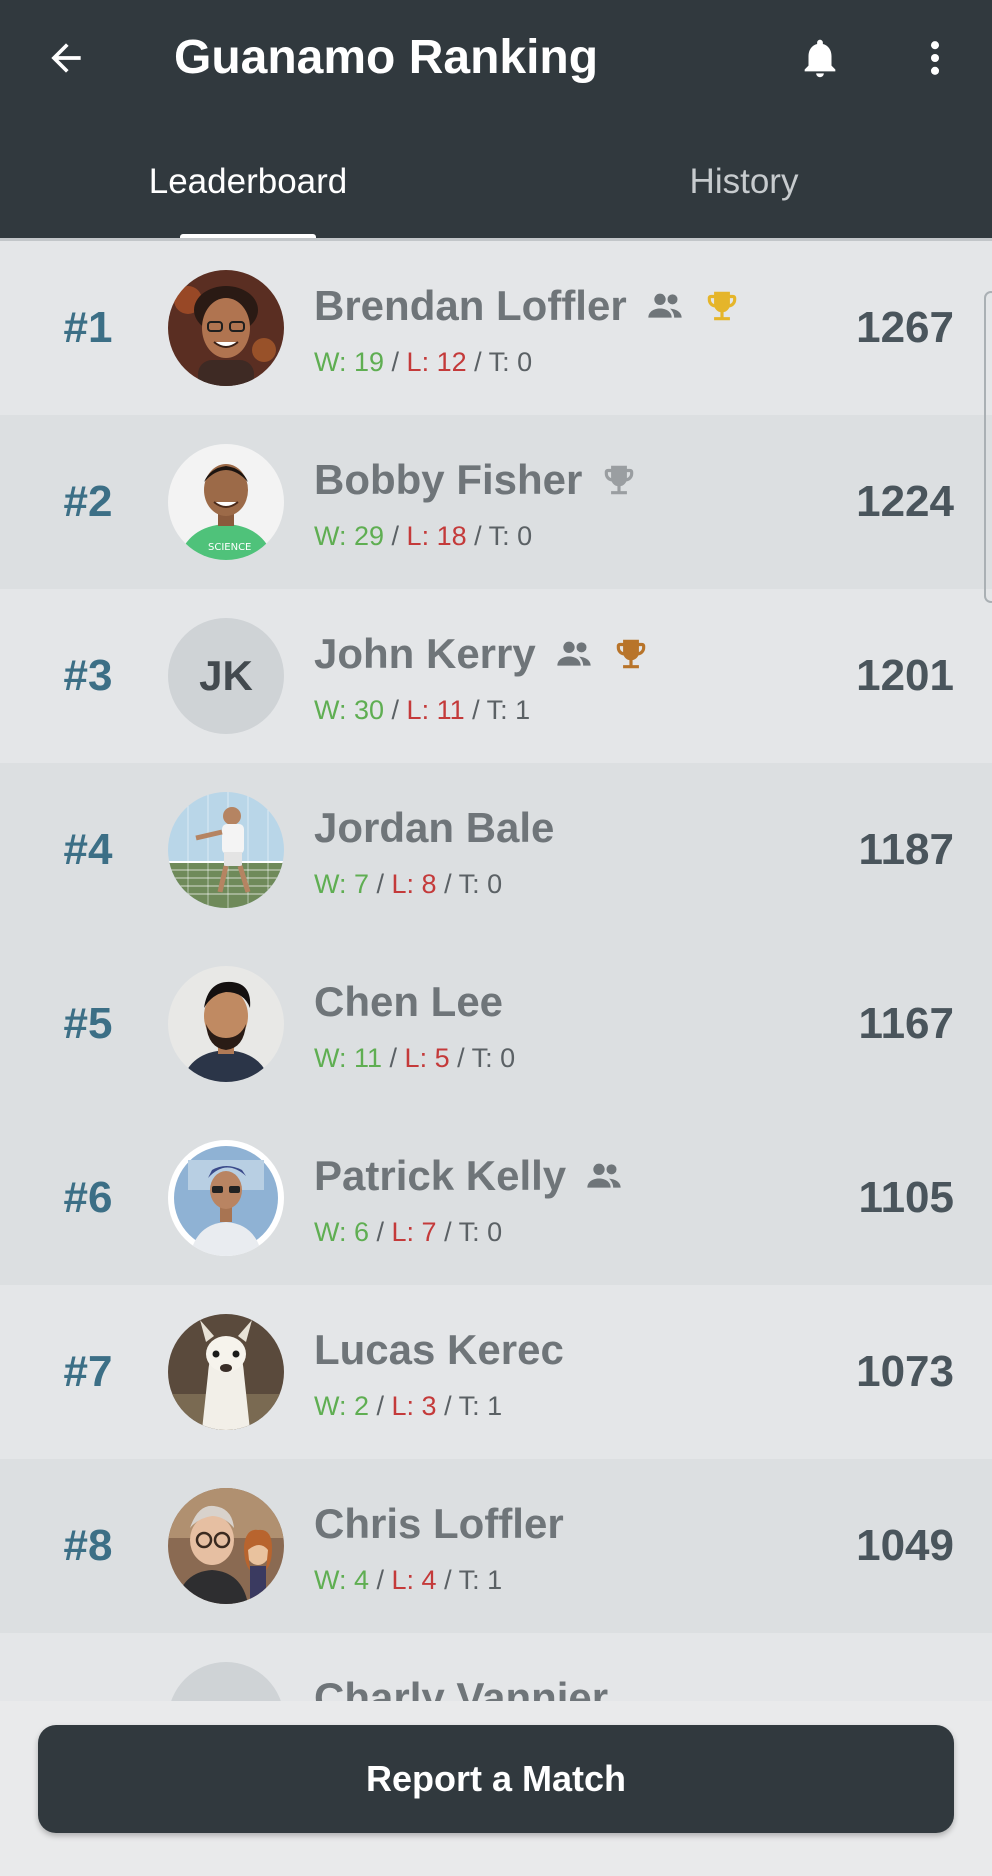 This screenshot has height=1876, width=992. I want to click on rating-score: 1105, so click(906, 1197).